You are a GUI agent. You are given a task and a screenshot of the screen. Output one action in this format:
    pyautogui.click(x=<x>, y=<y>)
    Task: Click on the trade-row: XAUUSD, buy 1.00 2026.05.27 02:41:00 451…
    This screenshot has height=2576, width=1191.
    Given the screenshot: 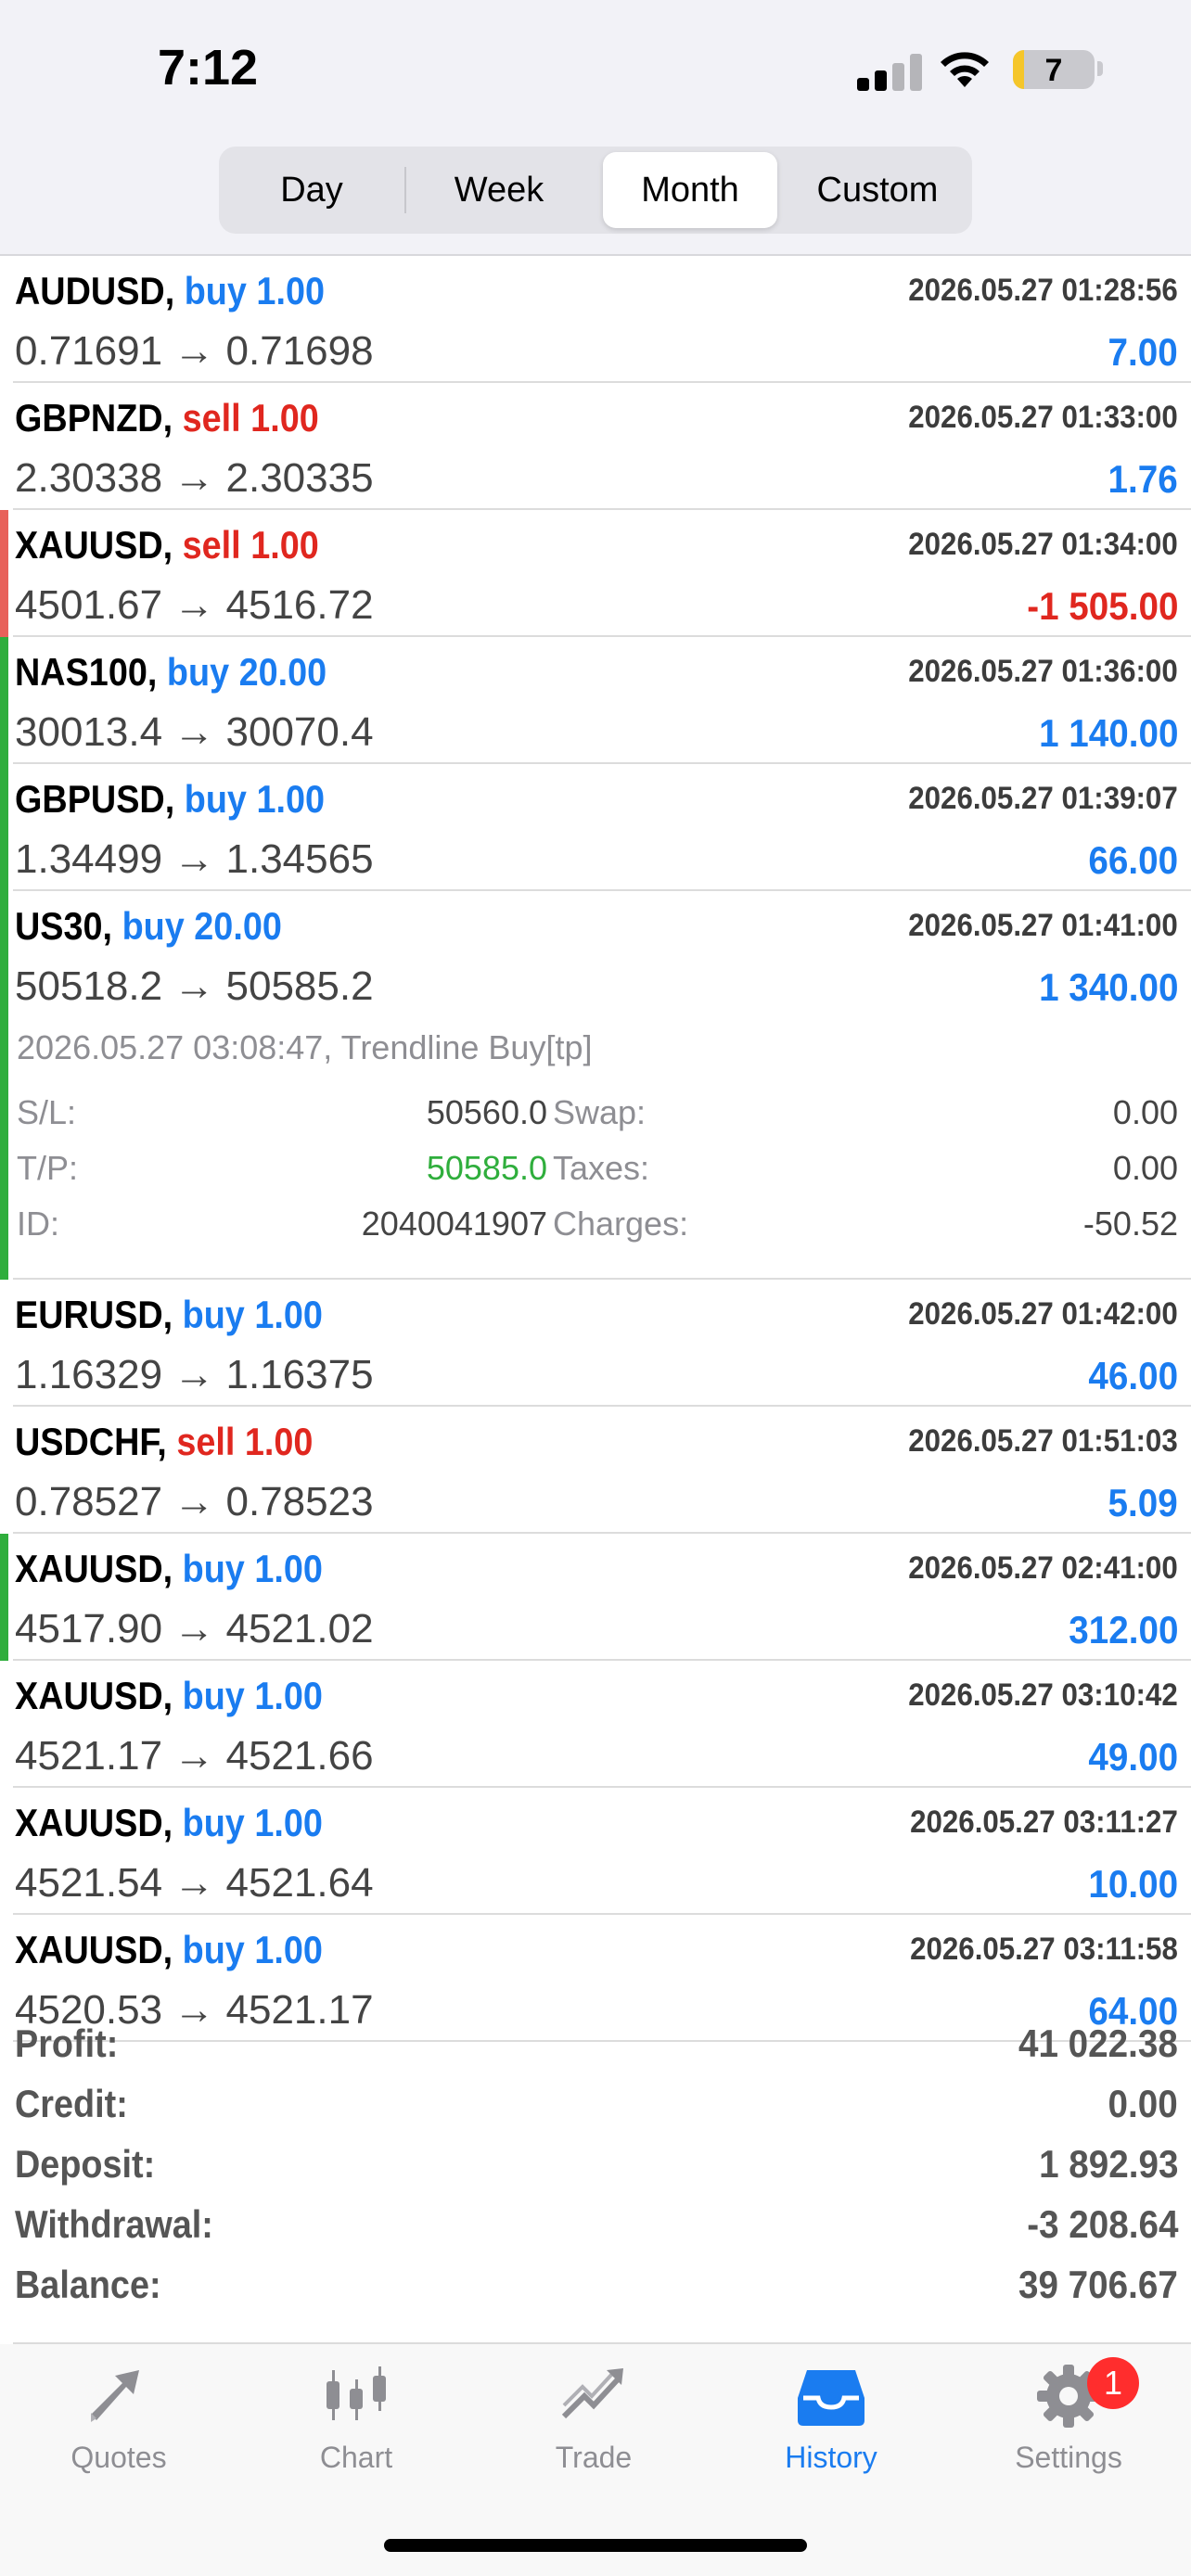 What is the action you would take?
    pyautogui.click(x=595, y=1598)
    